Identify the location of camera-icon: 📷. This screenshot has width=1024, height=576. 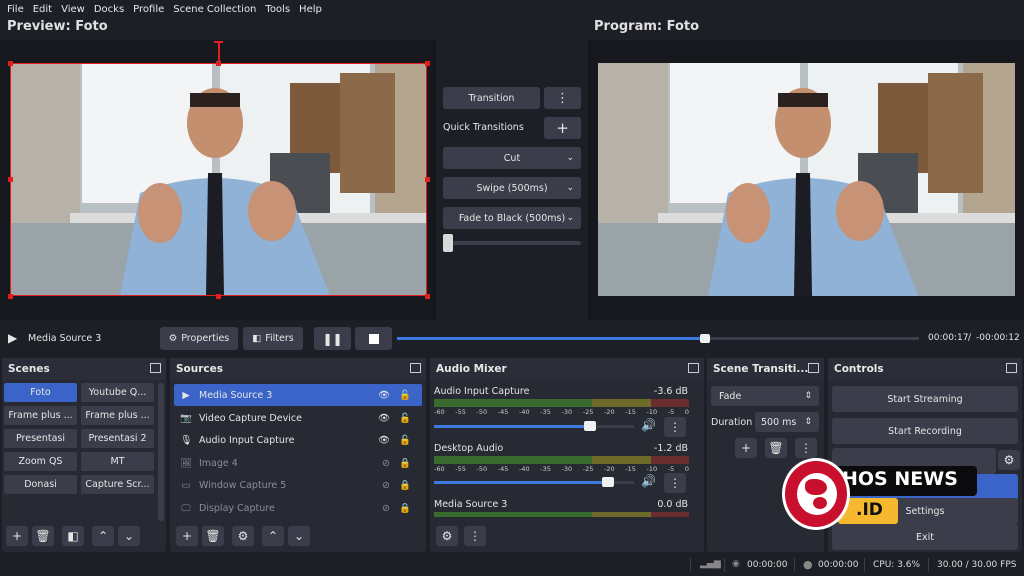
(186, 418).